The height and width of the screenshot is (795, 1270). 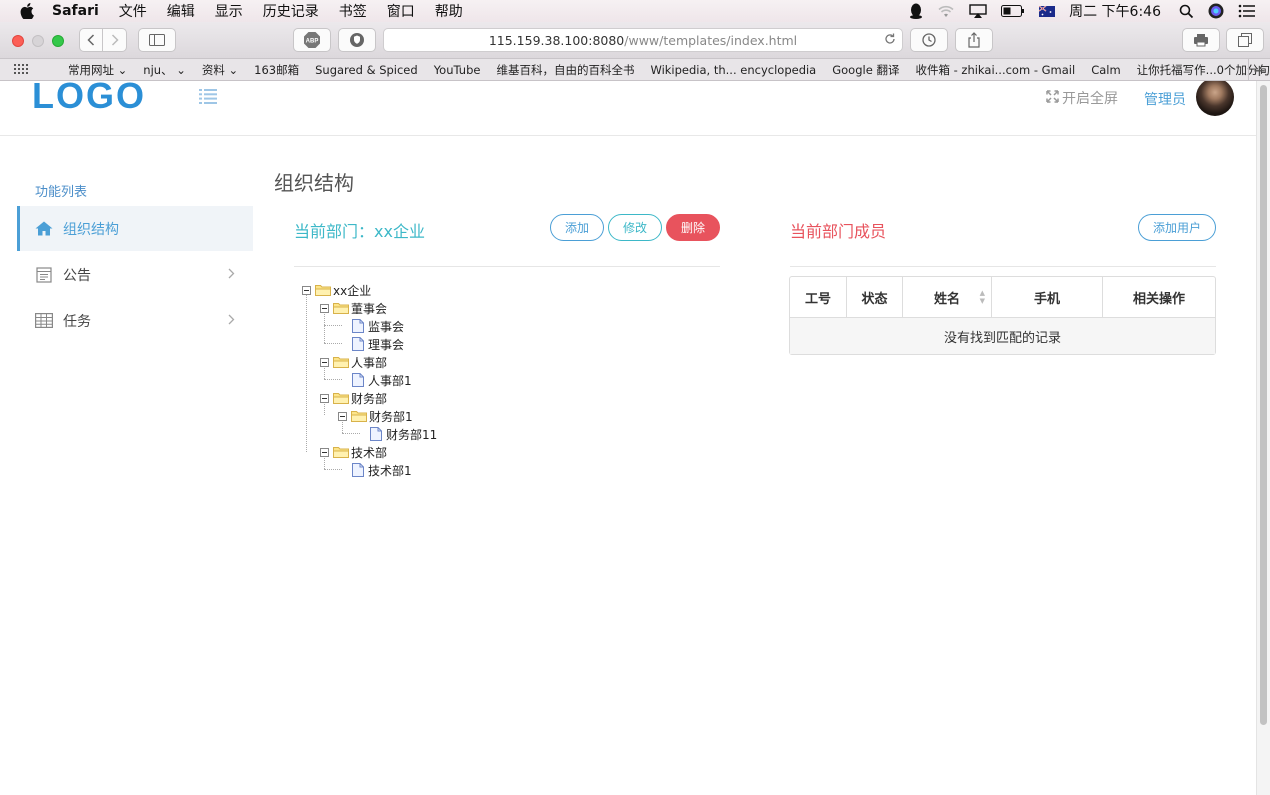 What do you see at coordinates (181, 11) in the screenshot?
I see `menu-edit: 编辑` at bounding box center [181, 11].